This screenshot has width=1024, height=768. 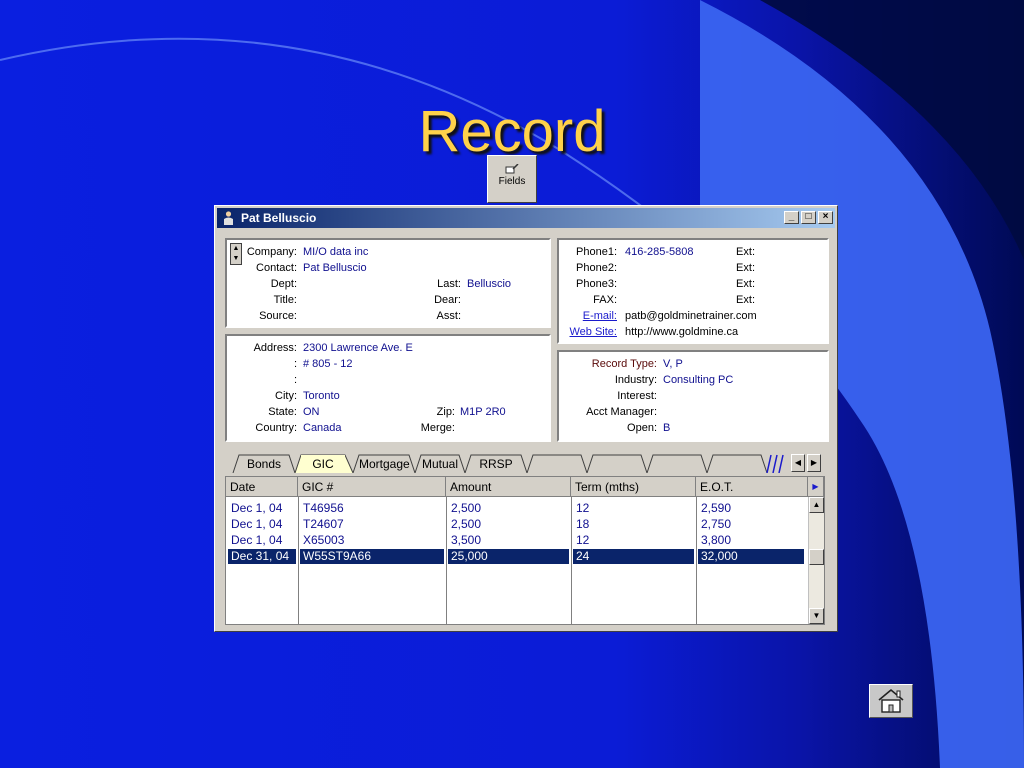 I want to click on address2-label: :, so click(x=295, y=364).